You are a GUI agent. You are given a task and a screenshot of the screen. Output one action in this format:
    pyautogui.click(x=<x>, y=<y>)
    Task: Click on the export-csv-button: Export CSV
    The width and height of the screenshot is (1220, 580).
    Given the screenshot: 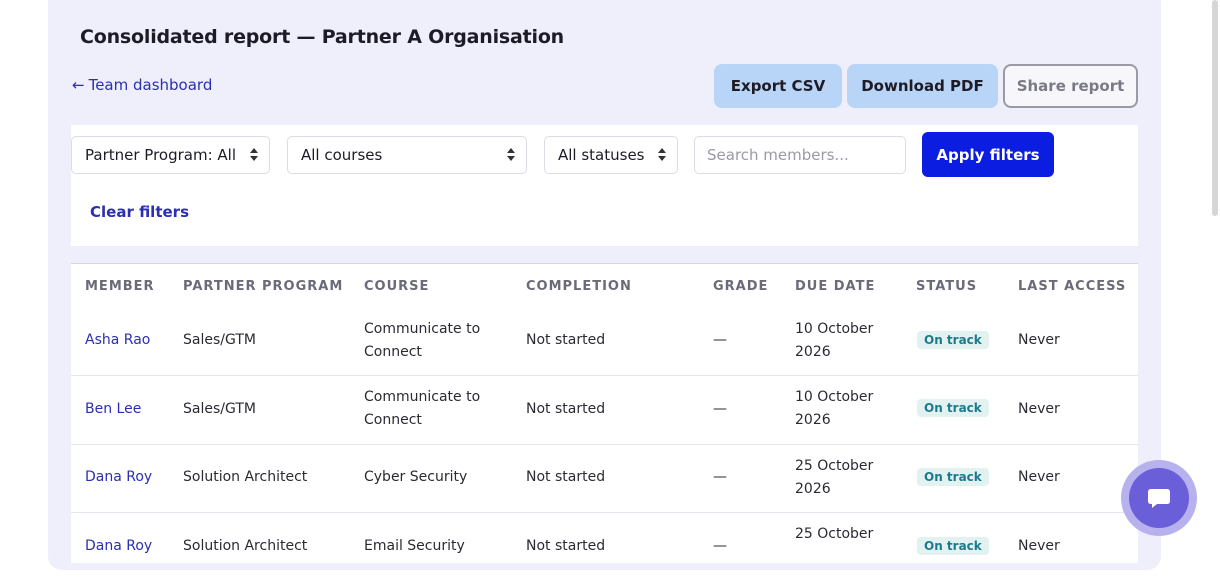 What is the action you would take?
    pyautogui.click(x=778, y=86)
    